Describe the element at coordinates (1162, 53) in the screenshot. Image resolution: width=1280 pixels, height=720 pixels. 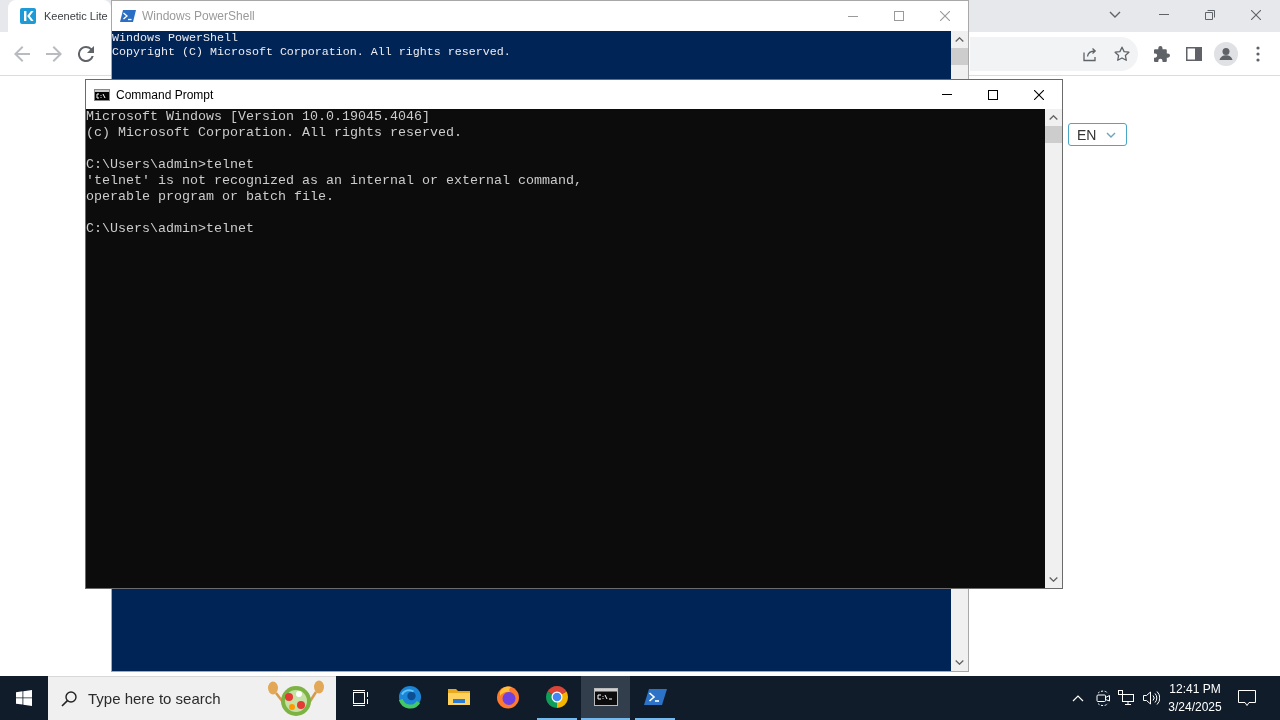
I see `puzzle-icon` at that location.